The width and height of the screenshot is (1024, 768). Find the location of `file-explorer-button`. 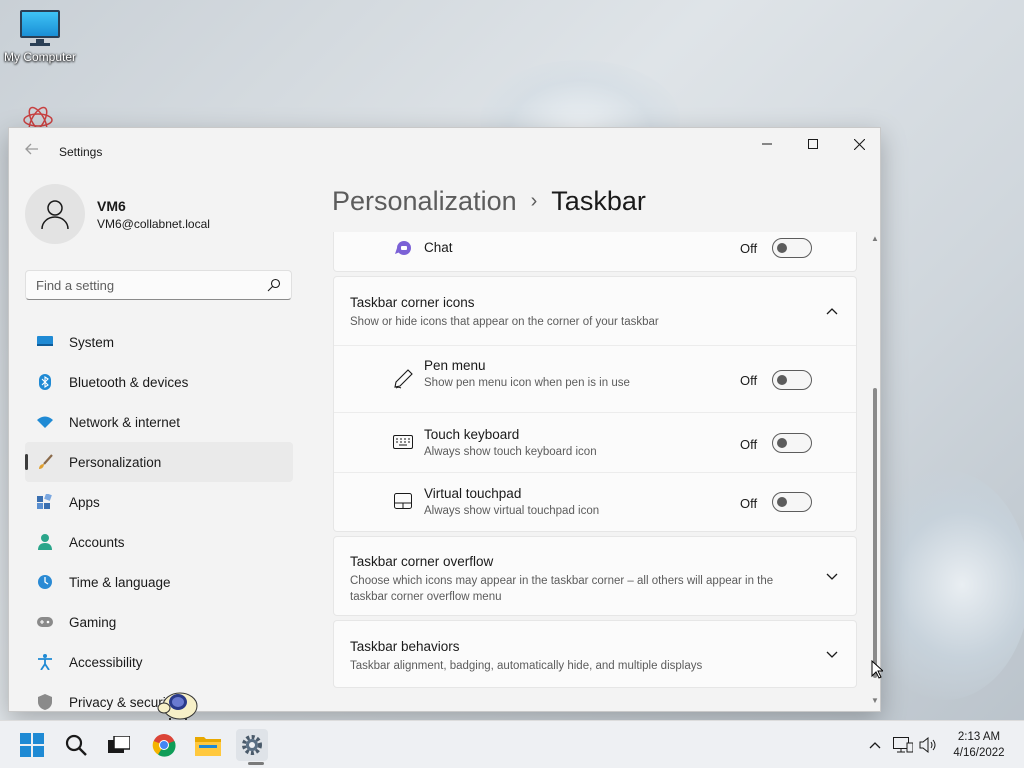

file-explorer-button is located at coordinates (208, 745).